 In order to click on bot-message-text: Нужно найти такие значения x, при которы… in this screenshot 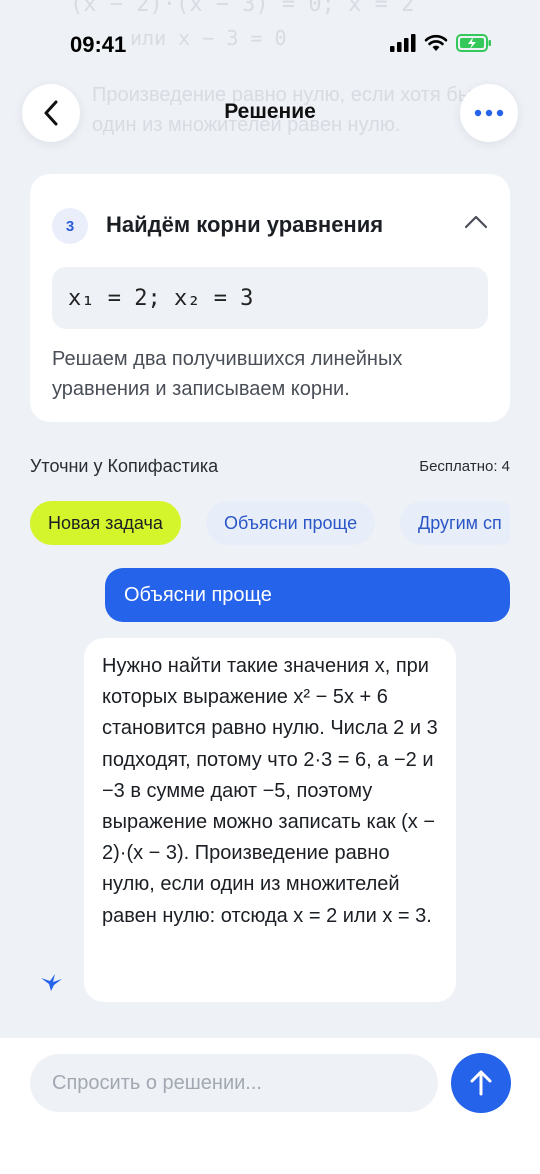, I will do `click(270, 791)`.